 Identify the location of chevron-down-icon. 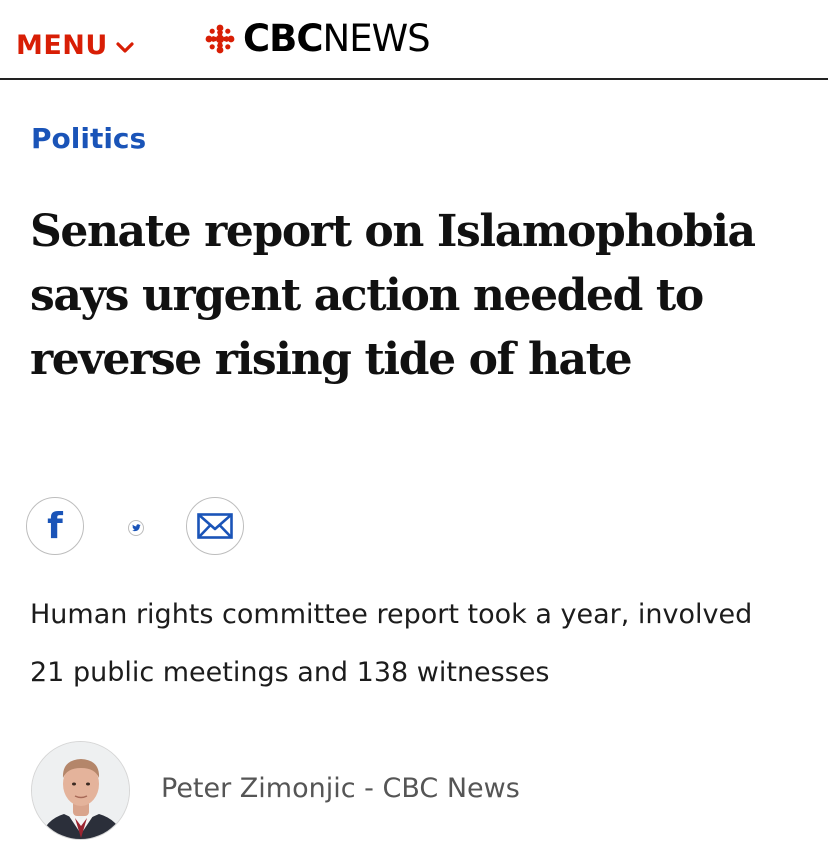
(125, 47).